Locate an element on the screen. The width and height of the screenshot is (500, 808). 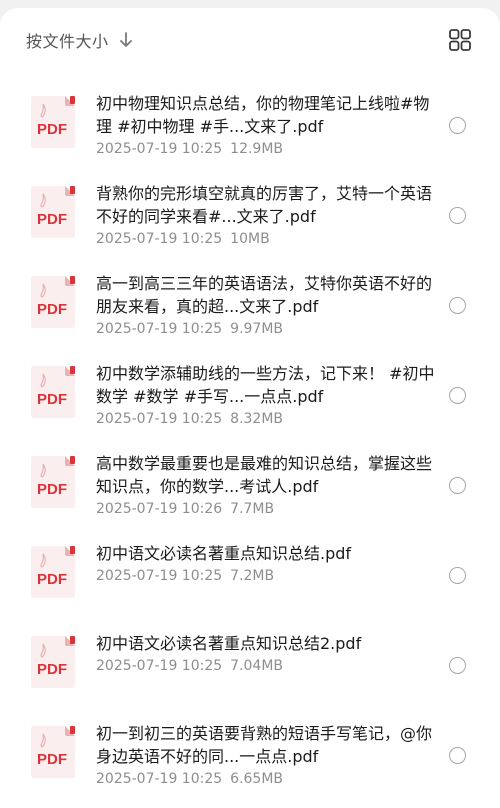
arrow-down-icon is located at coordinates (125, 39).